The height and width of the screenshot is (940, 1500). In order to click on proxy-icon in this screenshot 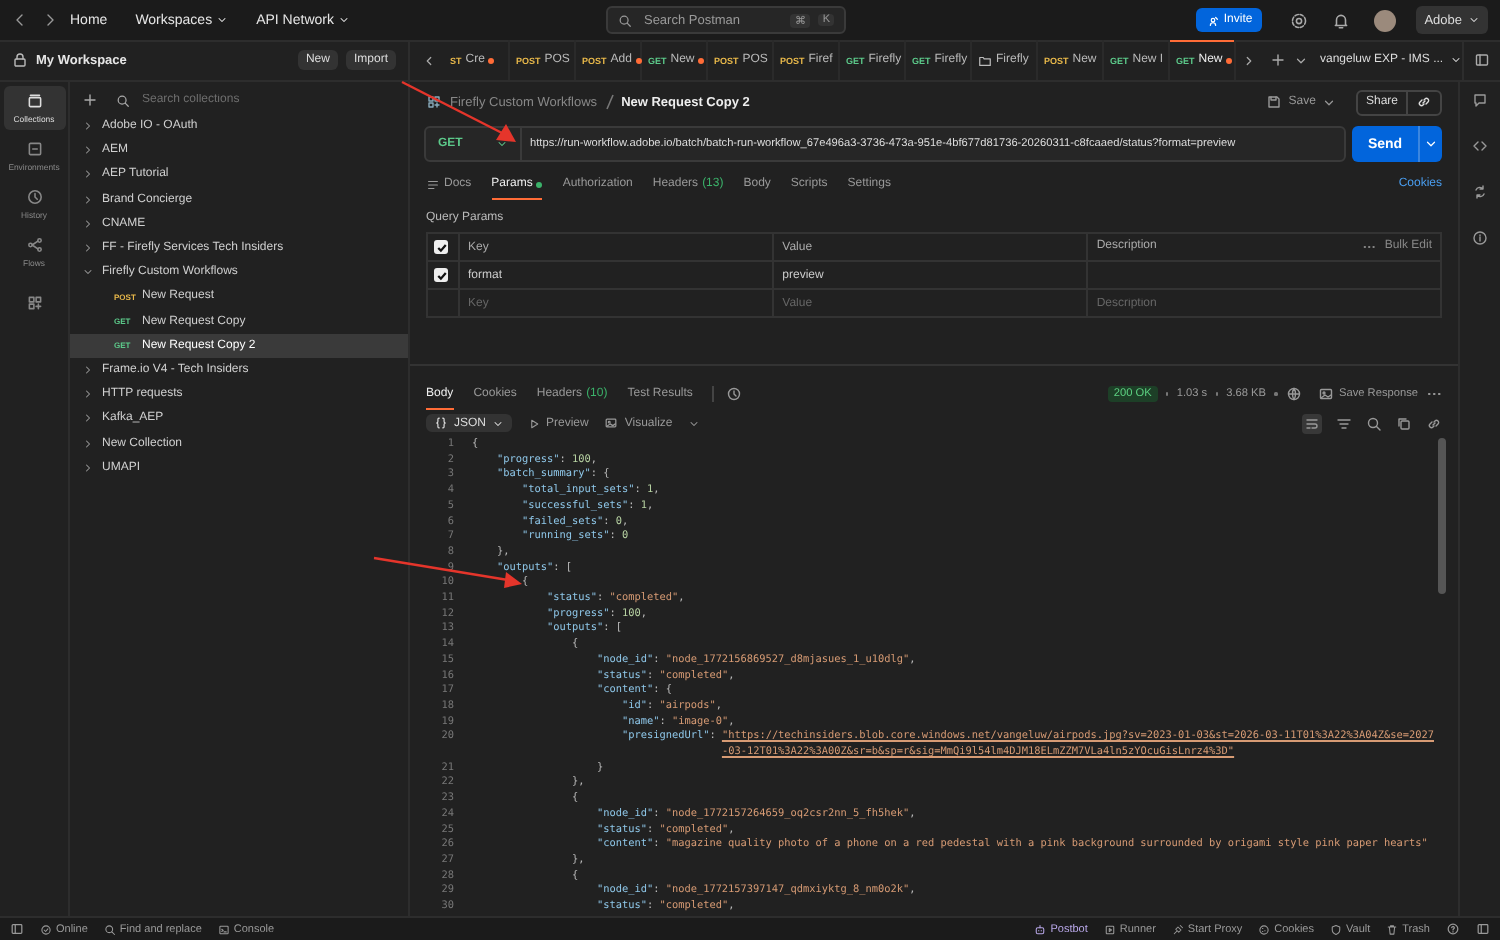, I will do `click(1177, 929)`.